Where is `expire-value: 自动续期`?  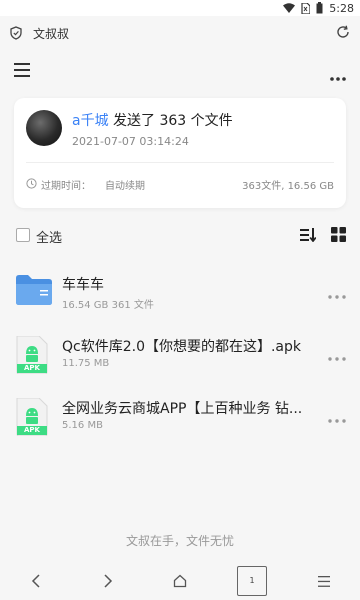 expire-value: 自动续期 is located at coordinates (125, 186).